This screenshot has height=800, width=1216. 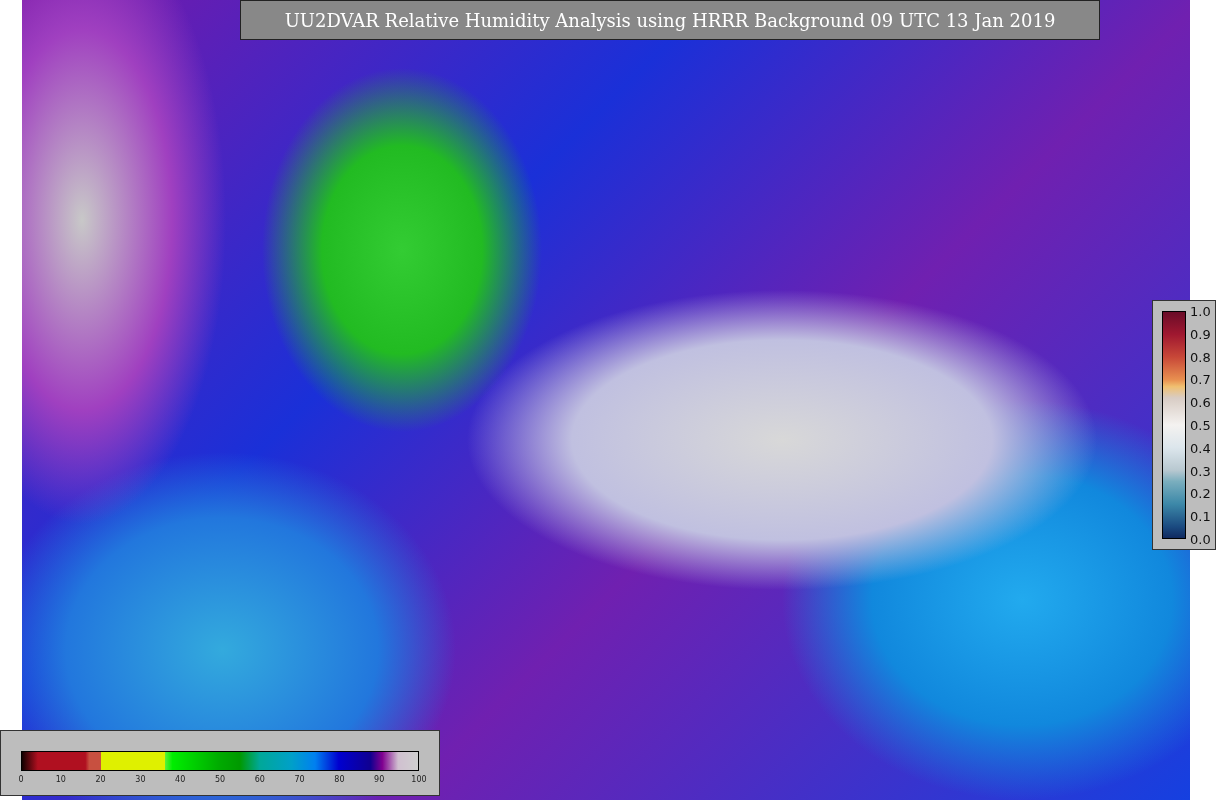 What do you see at coordinates (1200, 539) in the screenshot?
I see `tick-label: 0.0` at bounding box center [1200, 539].